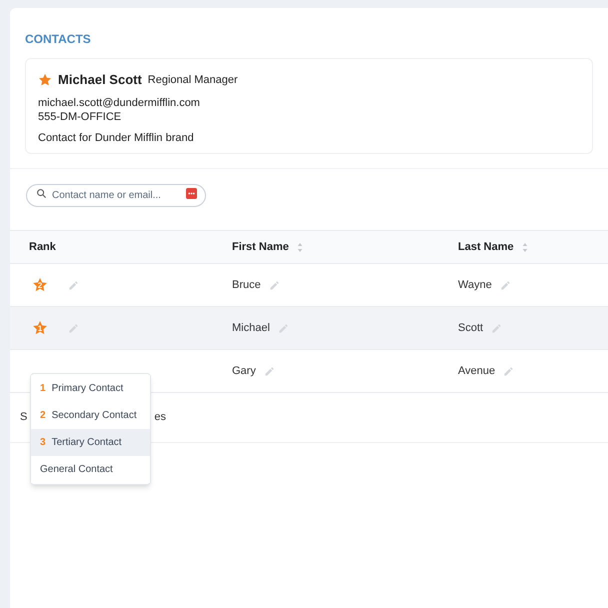 Image resolution: width=608 pixels, height=608 pixels. I want to click on column-header: First Name, so click(260, 247).